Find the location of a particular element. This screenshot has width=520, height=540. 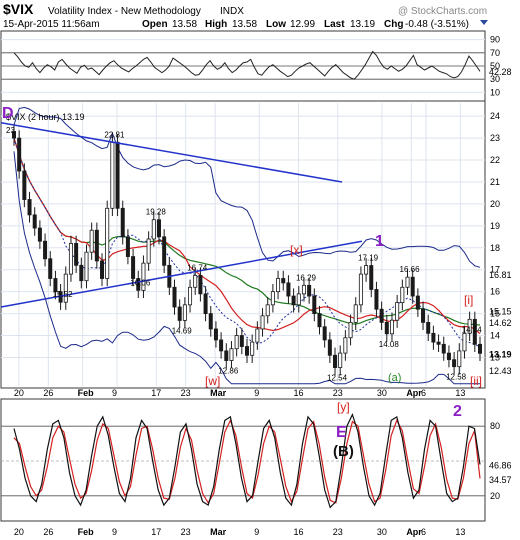

wave-label-b: (B) is located at coordinates (343, 451).